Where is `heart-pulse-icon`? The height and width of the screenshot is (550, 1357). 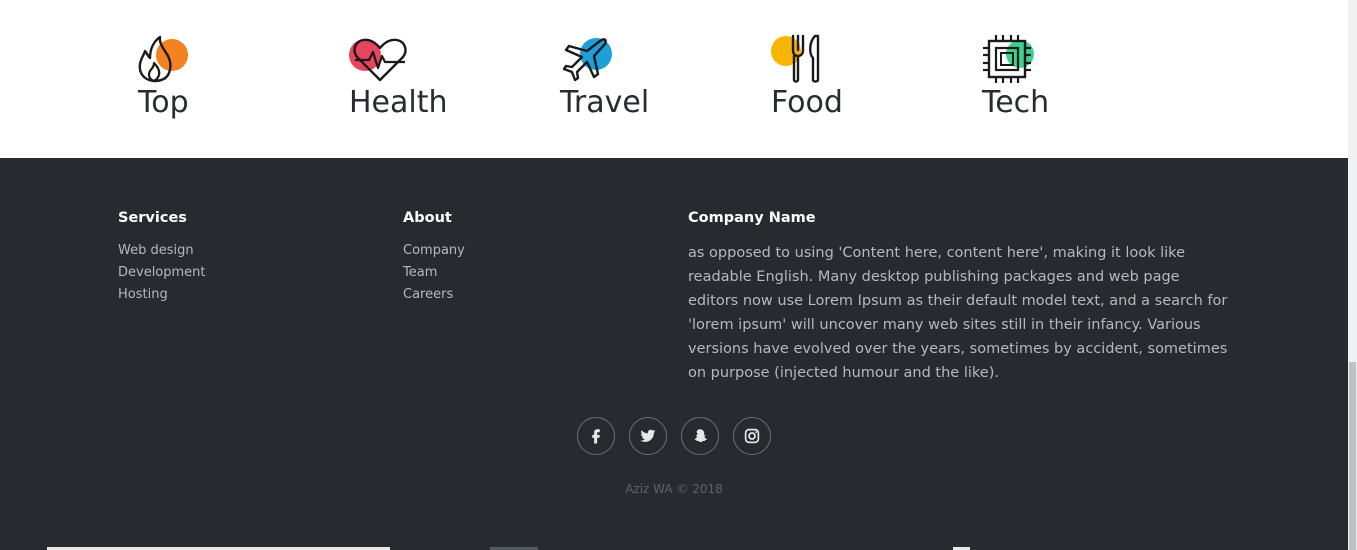 heart-pulse-icon is located at coordinates (378, 60).